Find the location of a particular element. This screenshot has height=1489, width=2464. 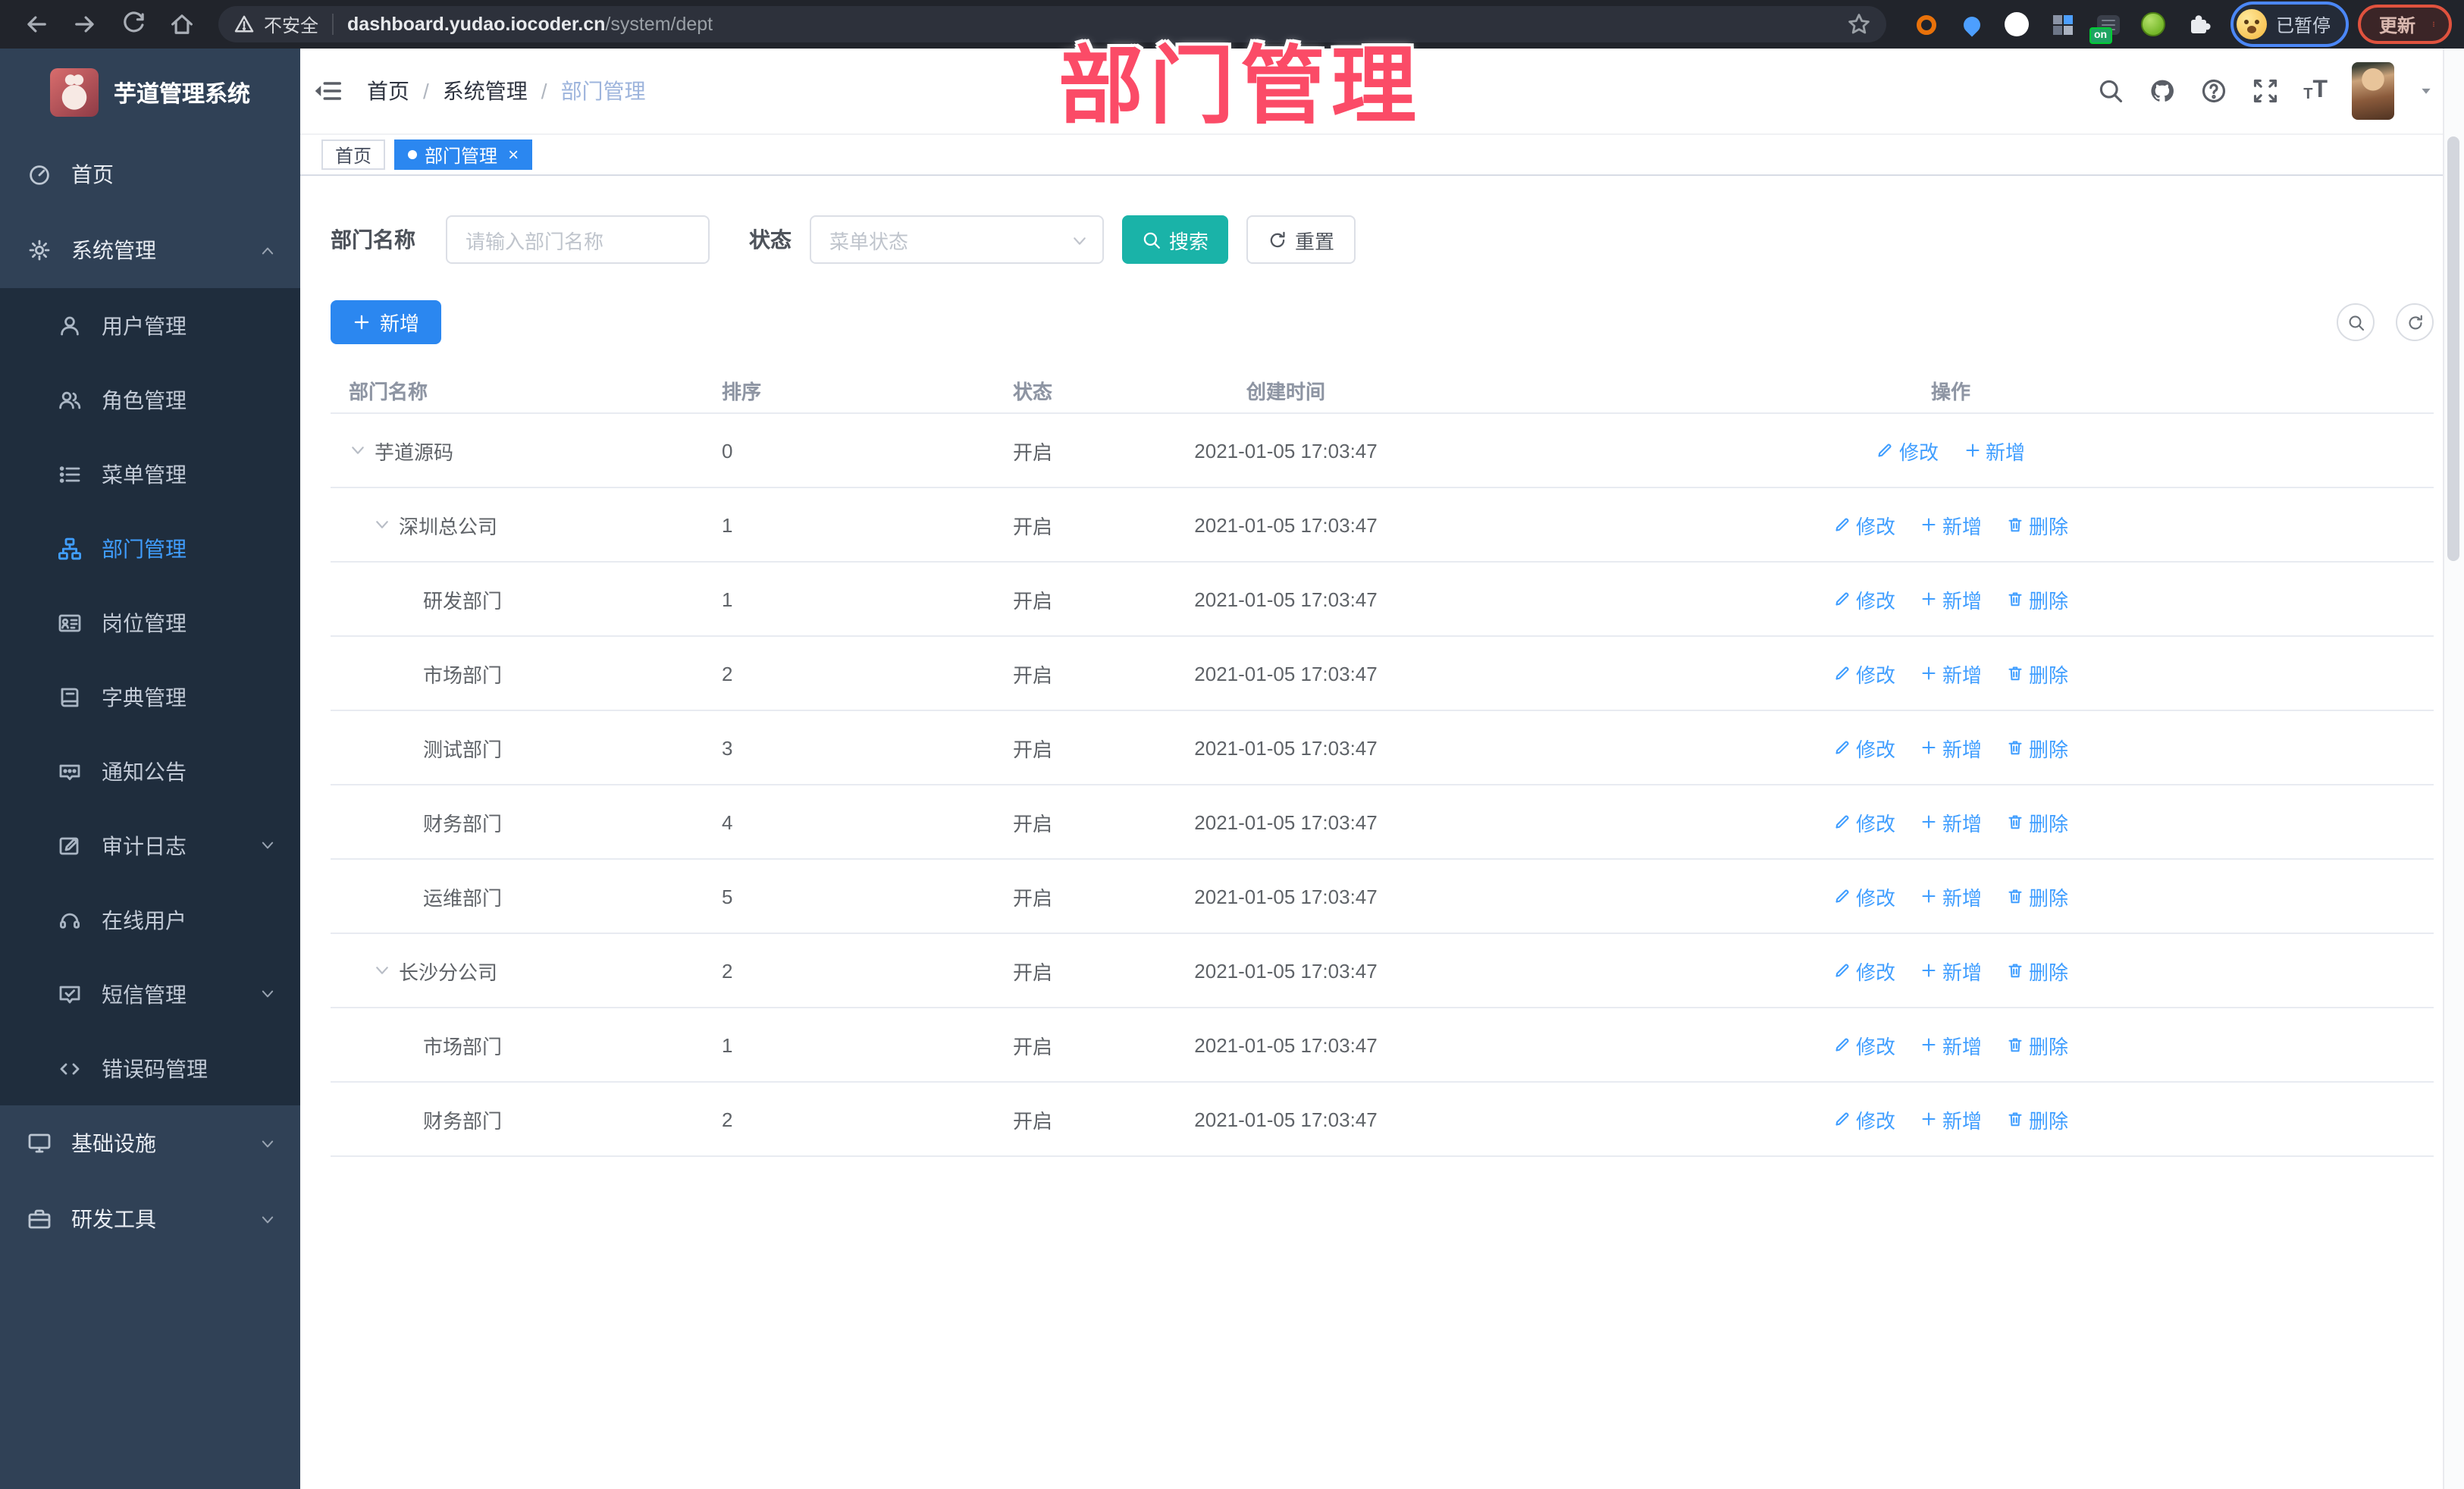

edit-icon is located at coordinates (1886, 450).